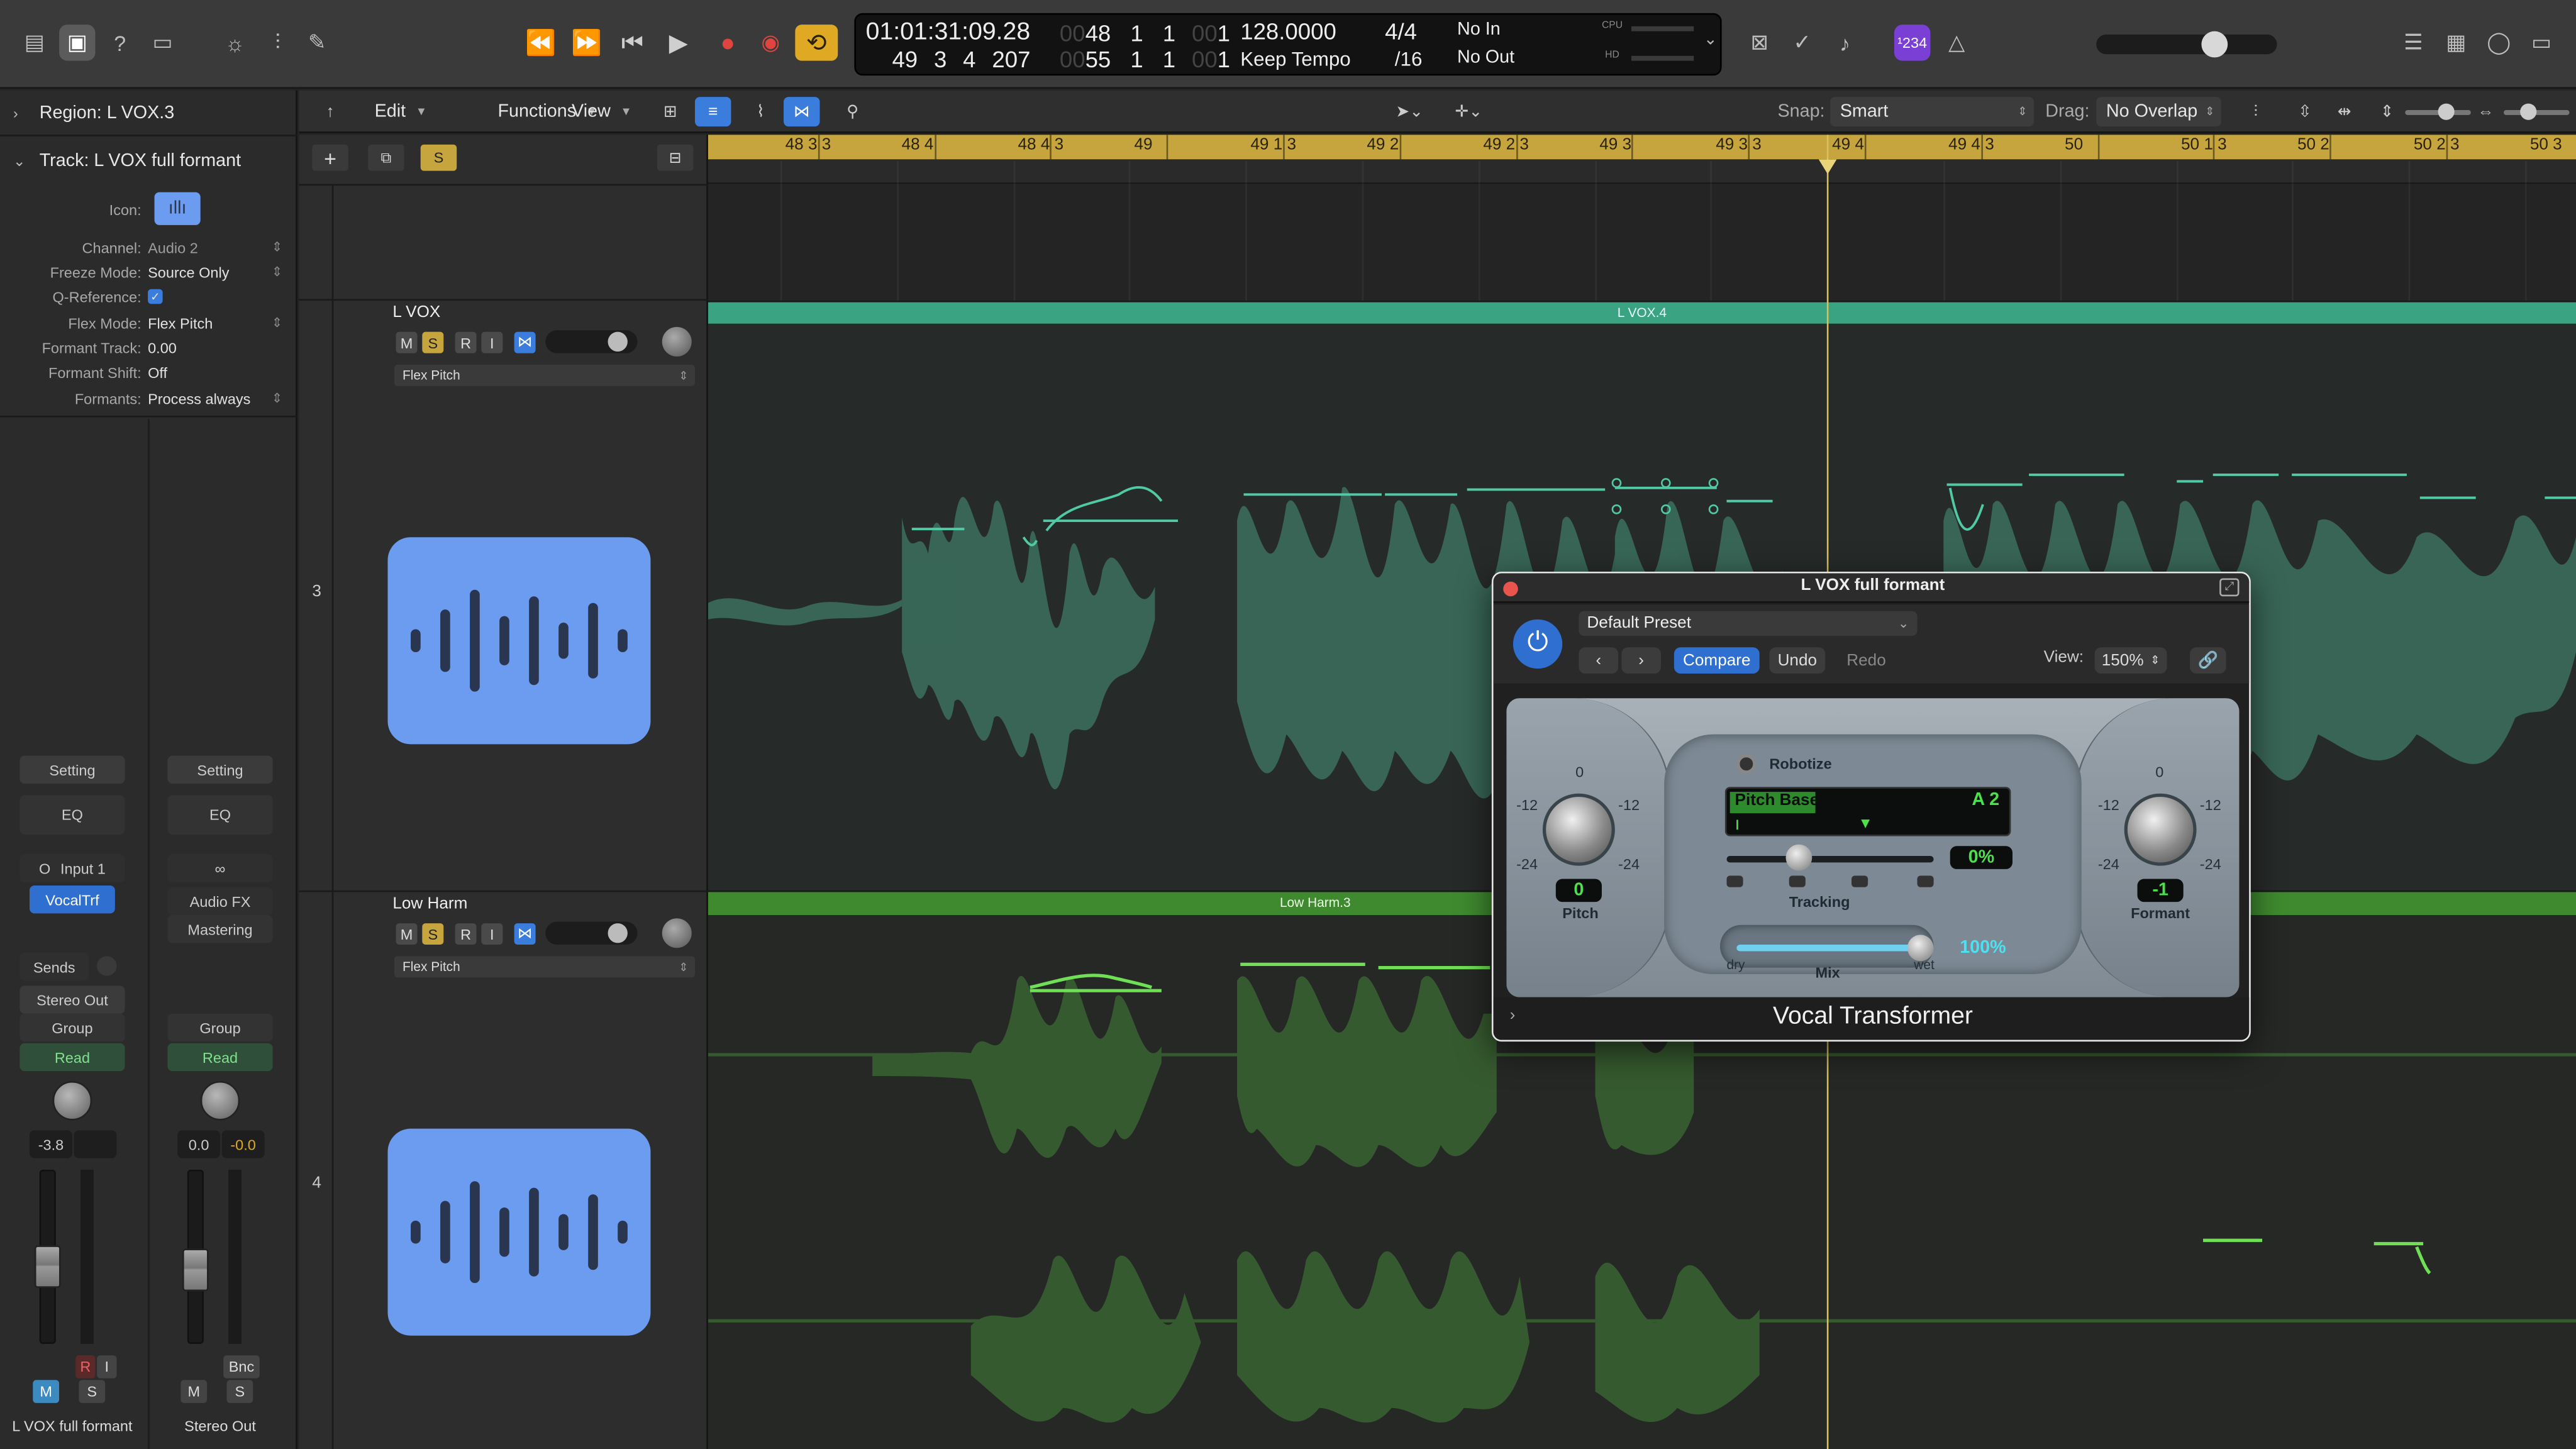 This screenshot has width=2576, height=1449. Describe the element at coordinates (72, 1027) in the screenshot. I see `group-slot: Group` at that location.